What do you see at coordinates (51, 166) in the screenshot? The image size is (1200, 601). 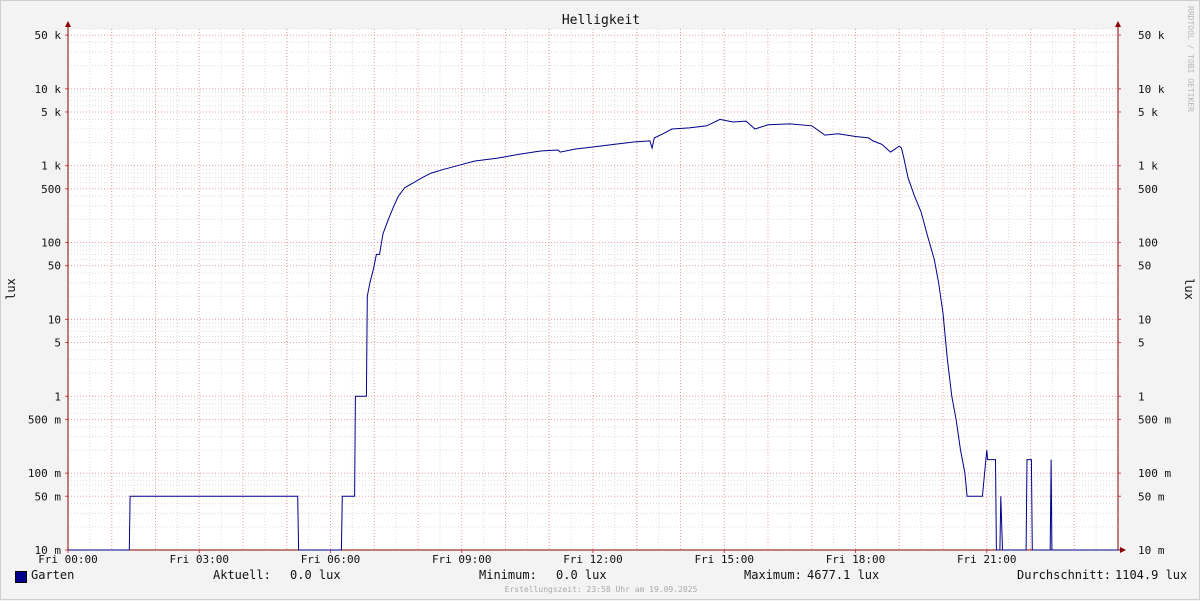 I see `y-tick-label-left: 1 k` at bounding box center [51, 166].